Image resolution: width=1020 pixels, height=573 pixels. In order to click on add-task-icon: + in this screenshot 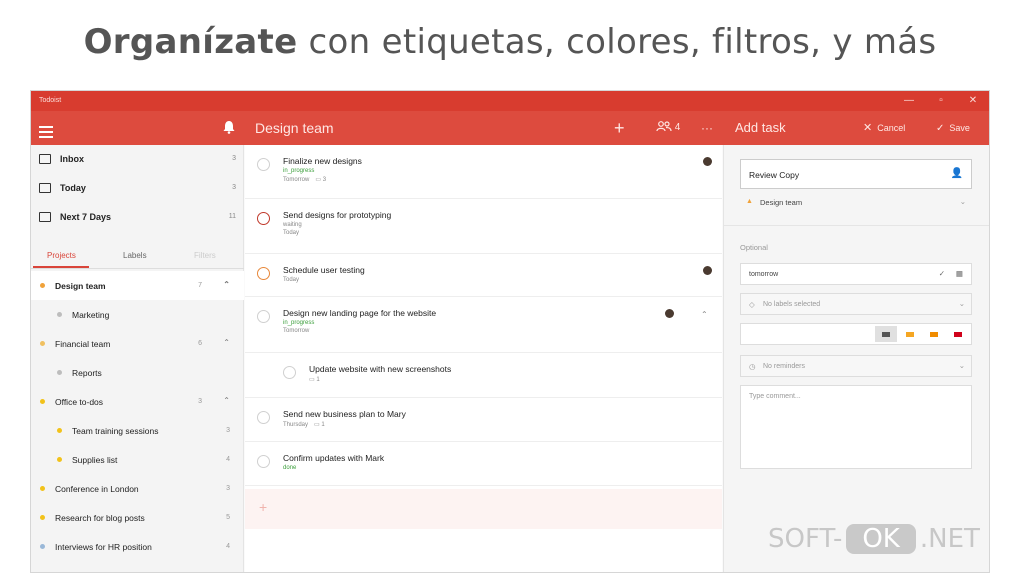, I will do `click(619, 128)`.